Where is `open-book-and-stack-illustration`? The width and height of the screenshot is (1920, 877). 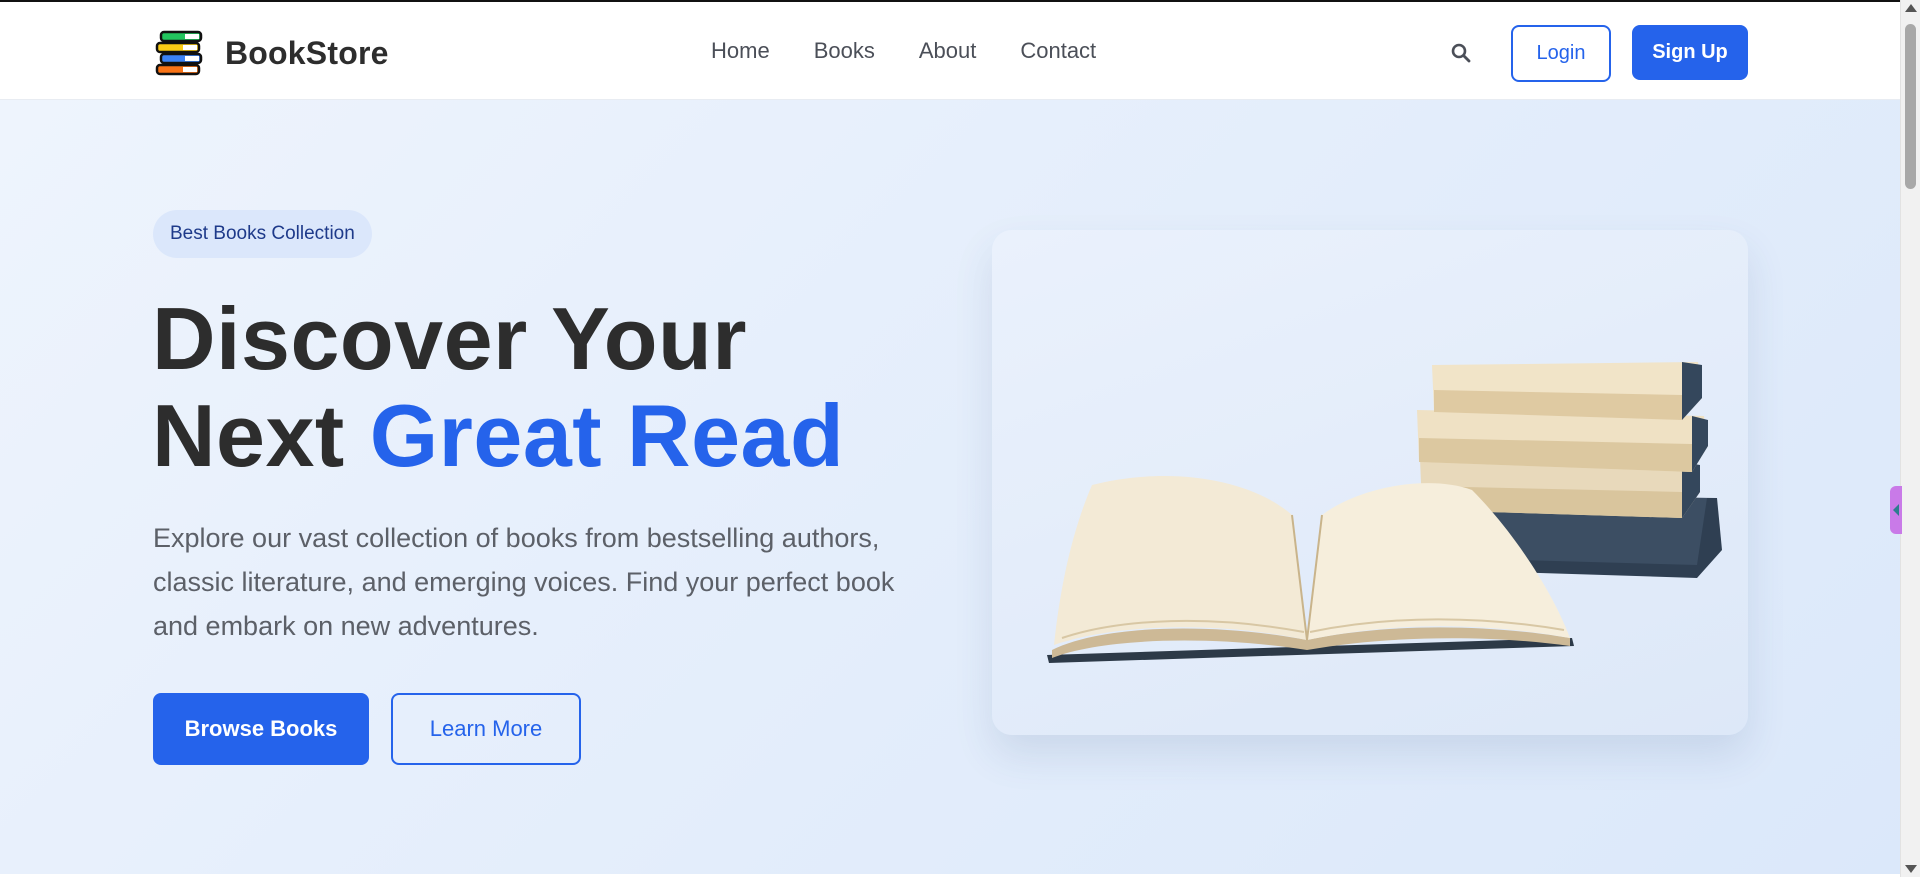 open-book-and-stack-illustration is located at coordinates (1384, 512).